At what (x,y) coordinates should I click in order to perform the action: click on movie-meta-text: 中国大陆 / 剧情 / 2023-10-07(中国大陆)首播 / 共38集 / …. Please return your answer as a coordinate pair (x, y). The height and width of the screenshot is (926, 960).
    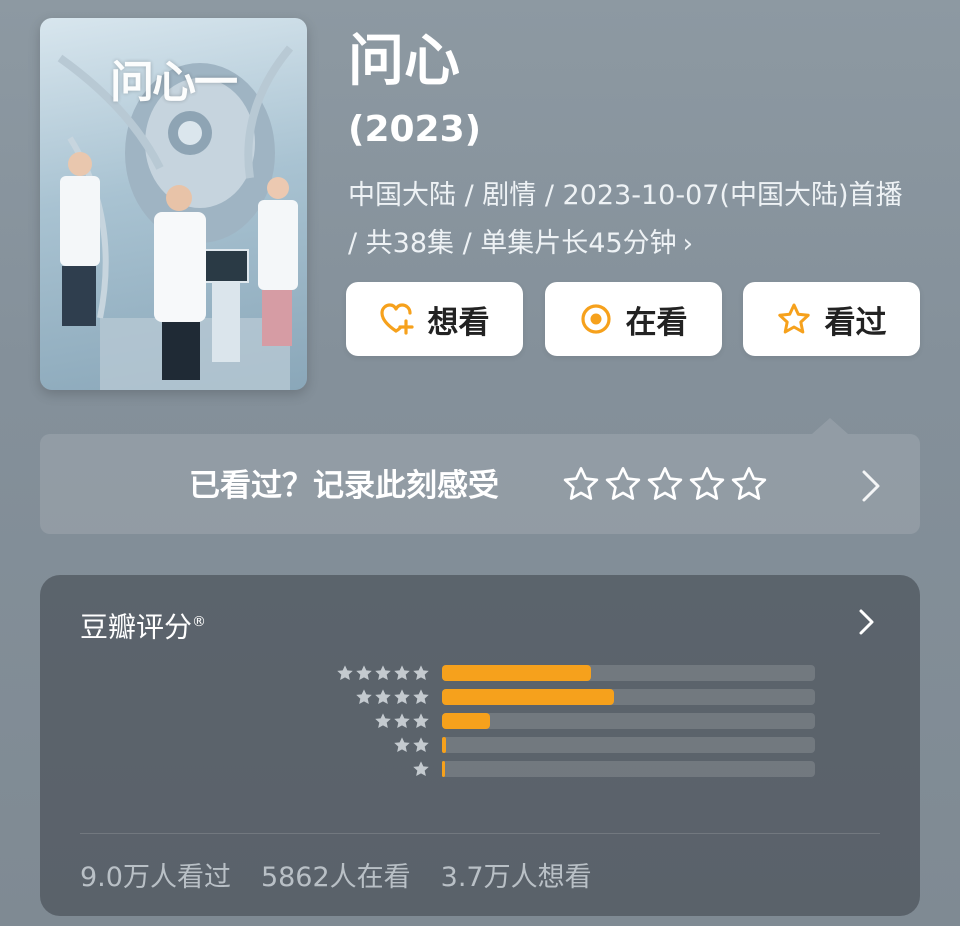
    Looking at the image, I should click on (625, 219).